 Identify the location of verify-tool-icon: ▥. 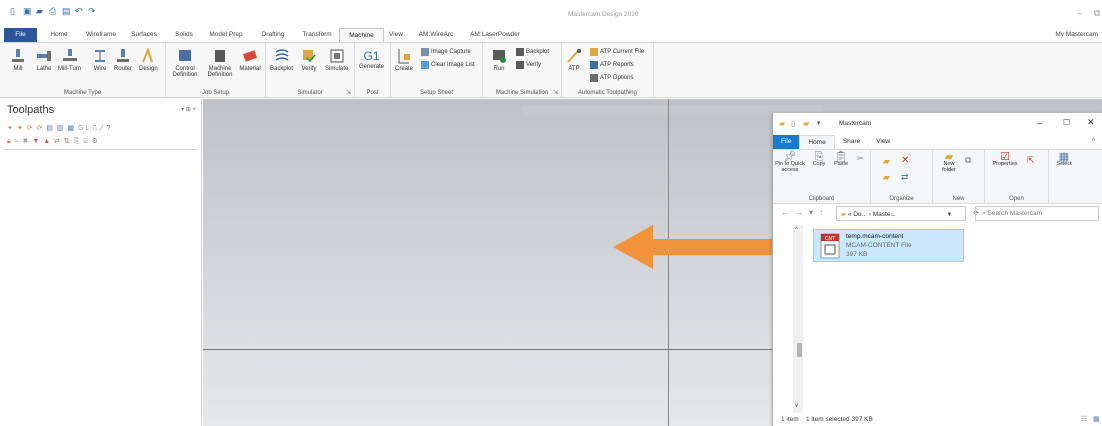
(61, 128).